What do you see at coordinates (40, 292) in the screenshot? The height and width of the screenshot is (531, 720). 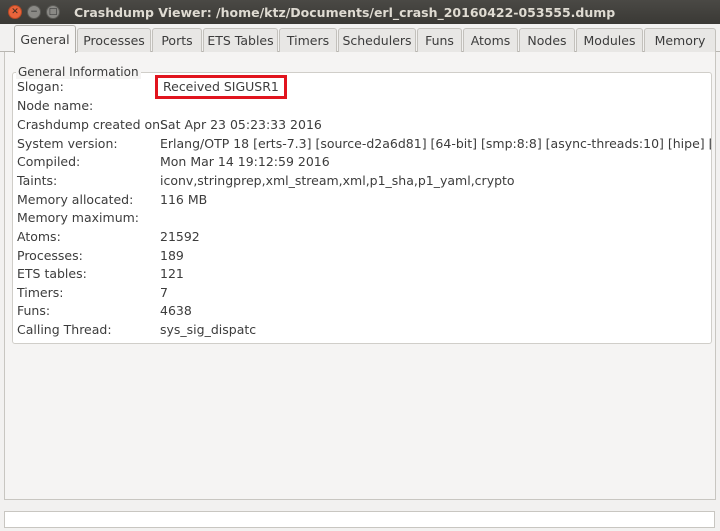 I see `info-label: Timers:` at bounding box center [40, 292].